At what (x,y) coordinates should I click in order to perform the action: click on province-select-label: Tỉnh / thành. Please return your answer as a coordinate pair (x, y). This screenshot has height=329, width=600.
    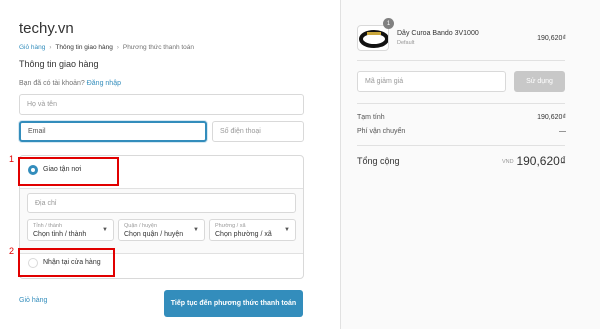
    Looking at the image, I should click on (48, 226).